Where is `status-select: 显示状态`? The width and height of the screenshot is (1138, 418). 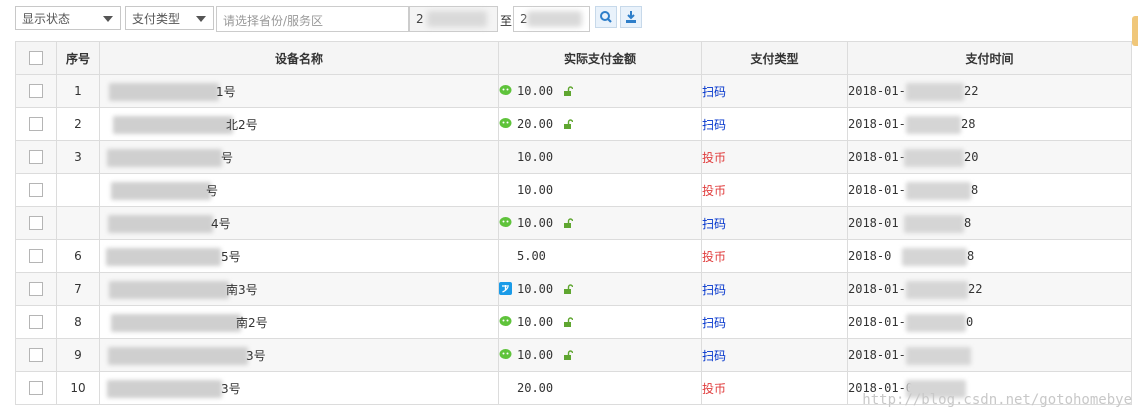
status-select: 显示状态 is located at coordinates (68, 18).